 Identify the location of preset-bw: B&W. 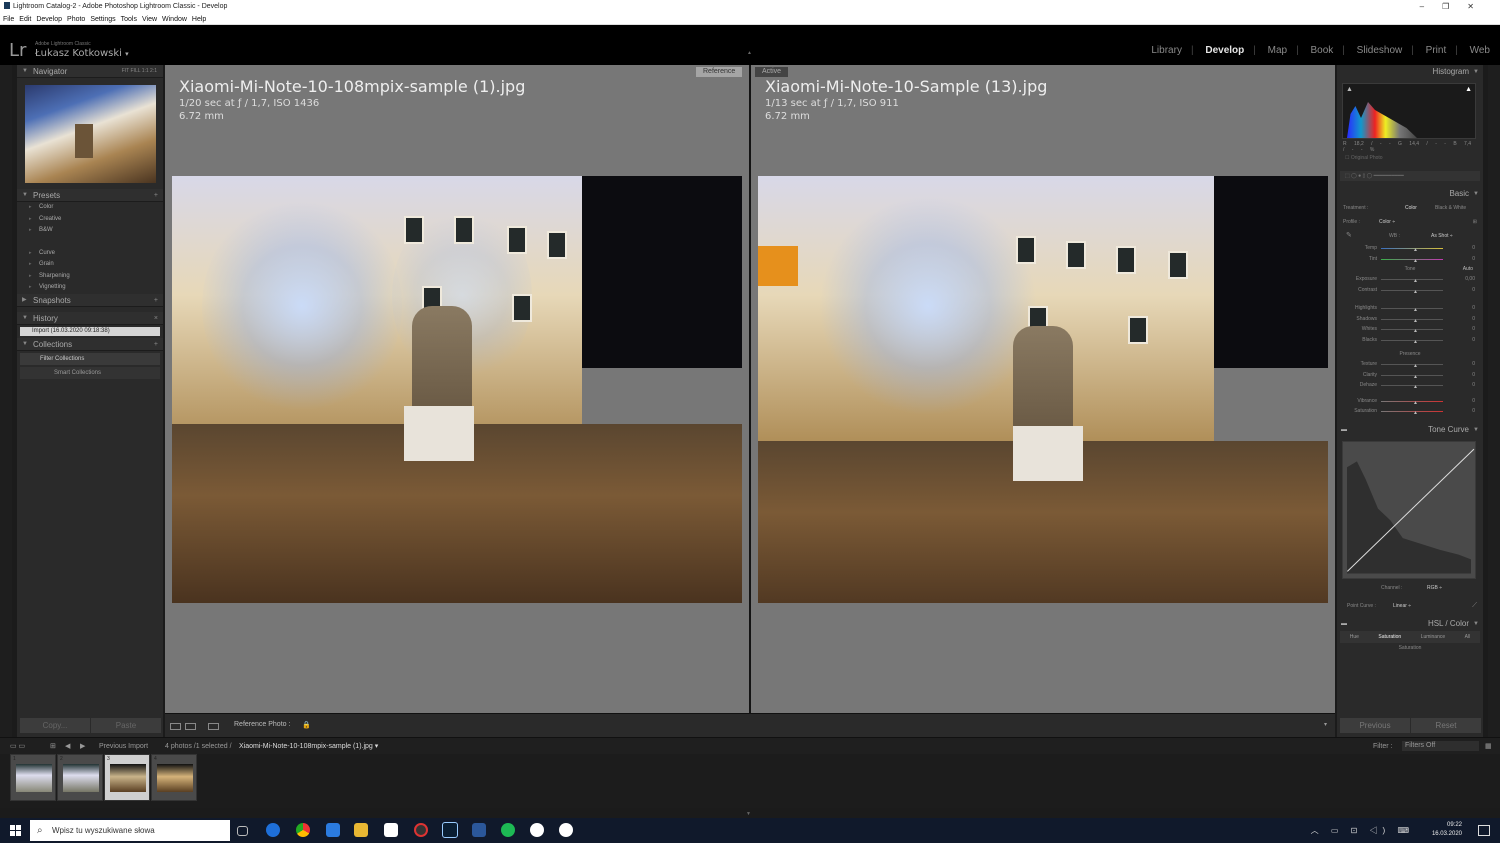
(90, 231).